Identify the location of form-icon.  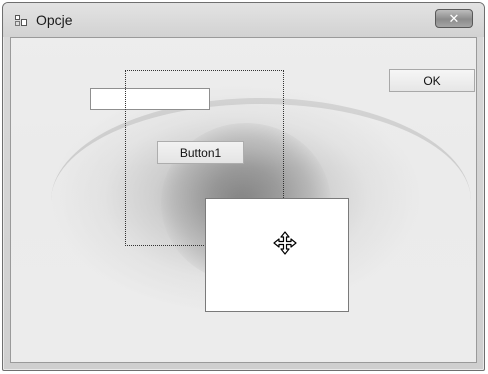
(21, 20).